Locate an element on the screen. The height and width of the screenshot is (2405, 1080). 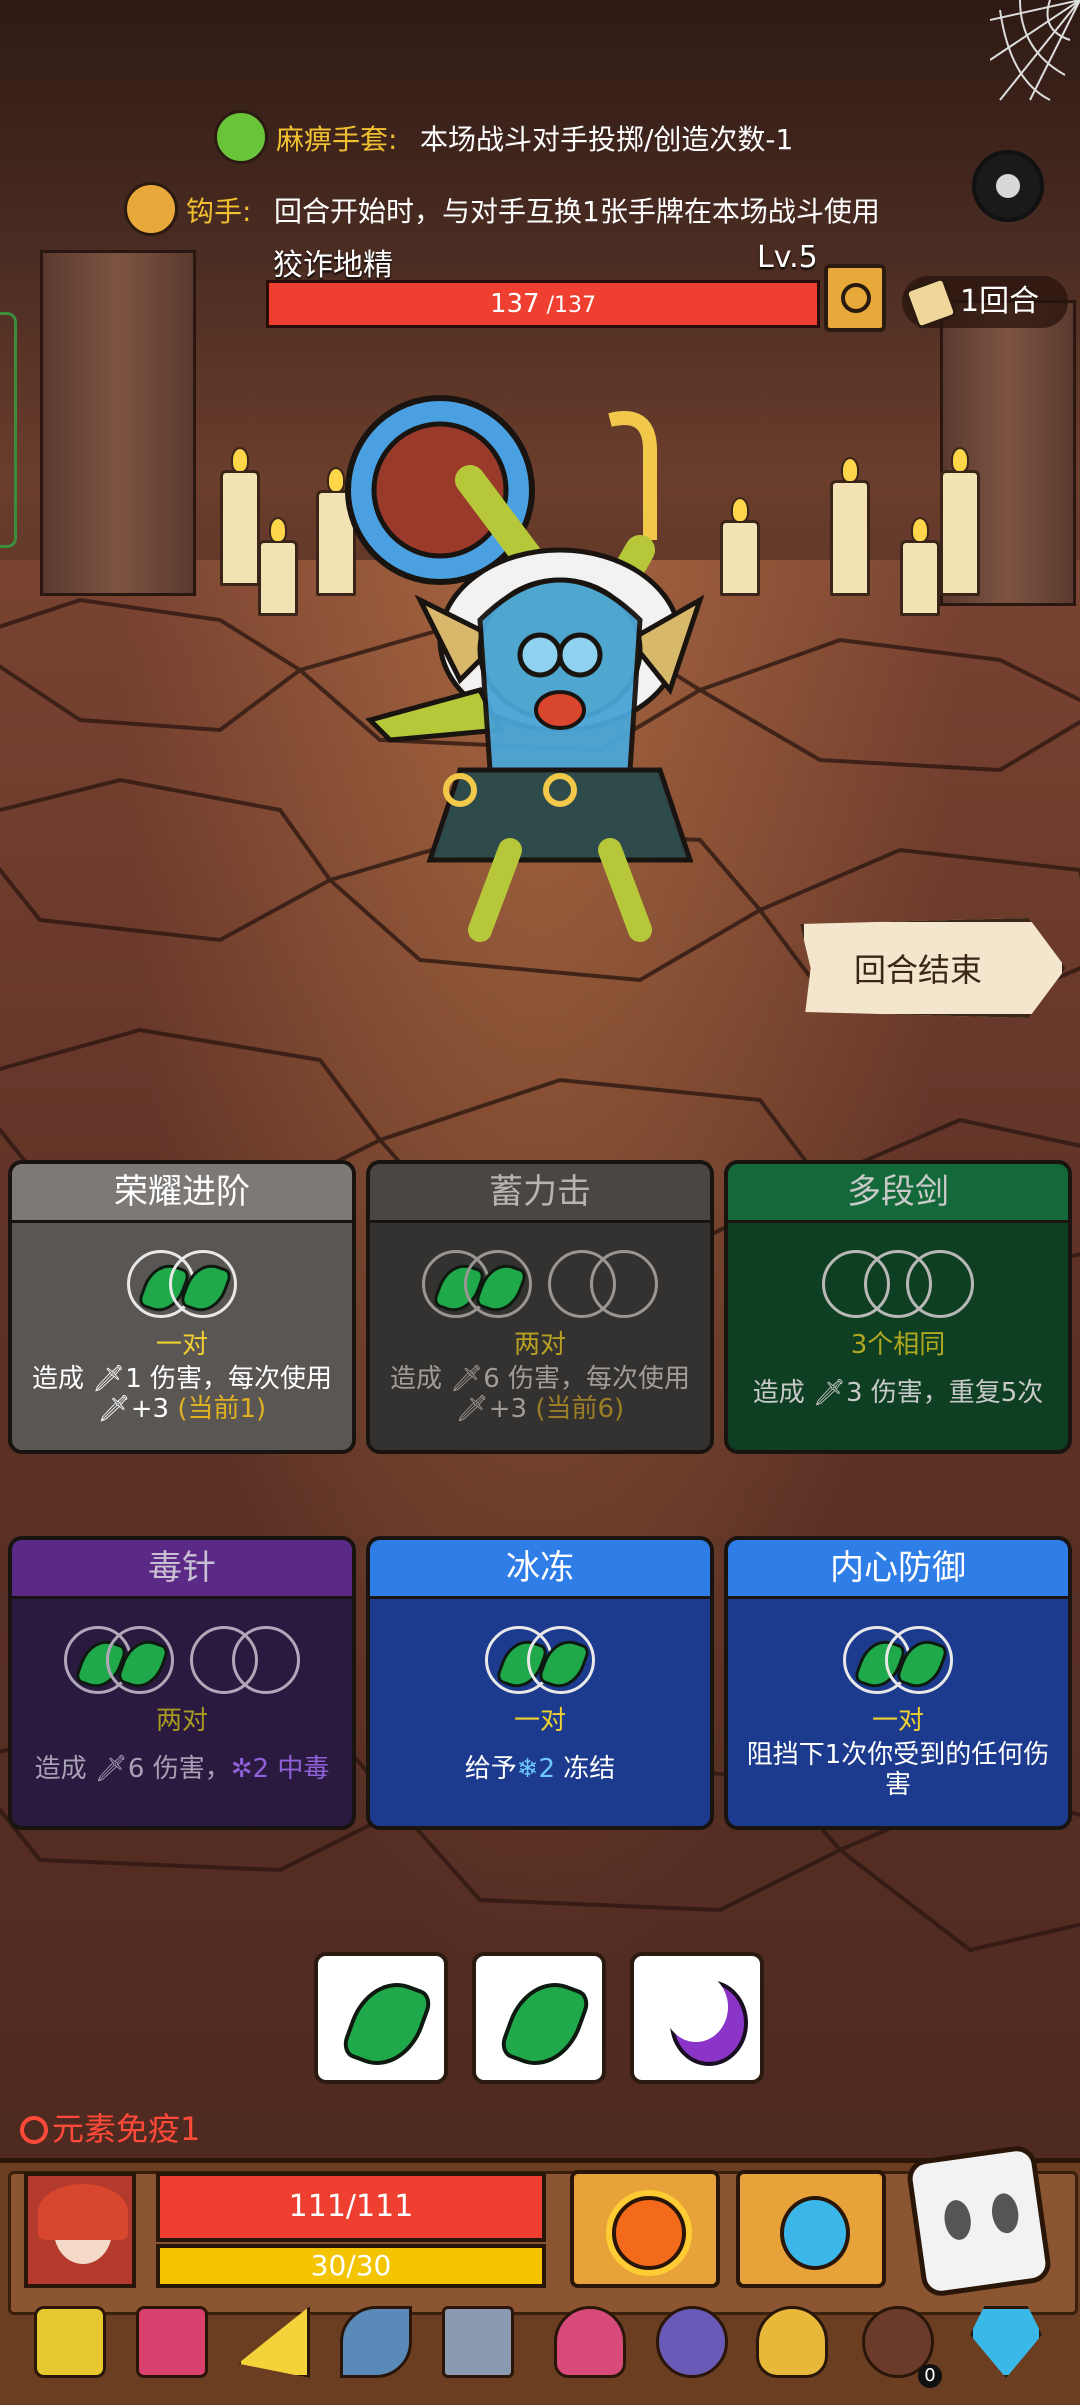
roll-dice-button is located at coordinates (979, 2221).